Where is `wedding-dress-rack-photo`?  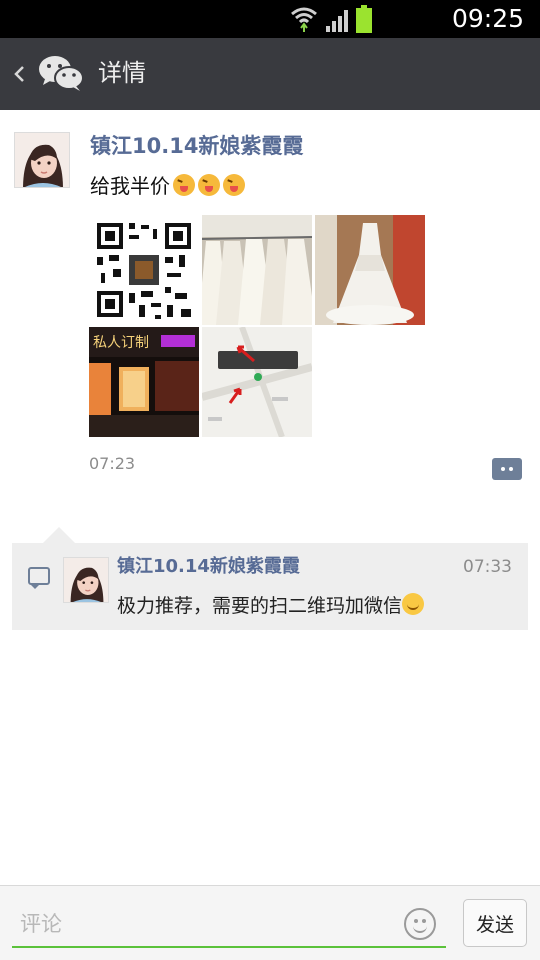
wedding-dress-rack-photo is located at coordinates (257, 270).